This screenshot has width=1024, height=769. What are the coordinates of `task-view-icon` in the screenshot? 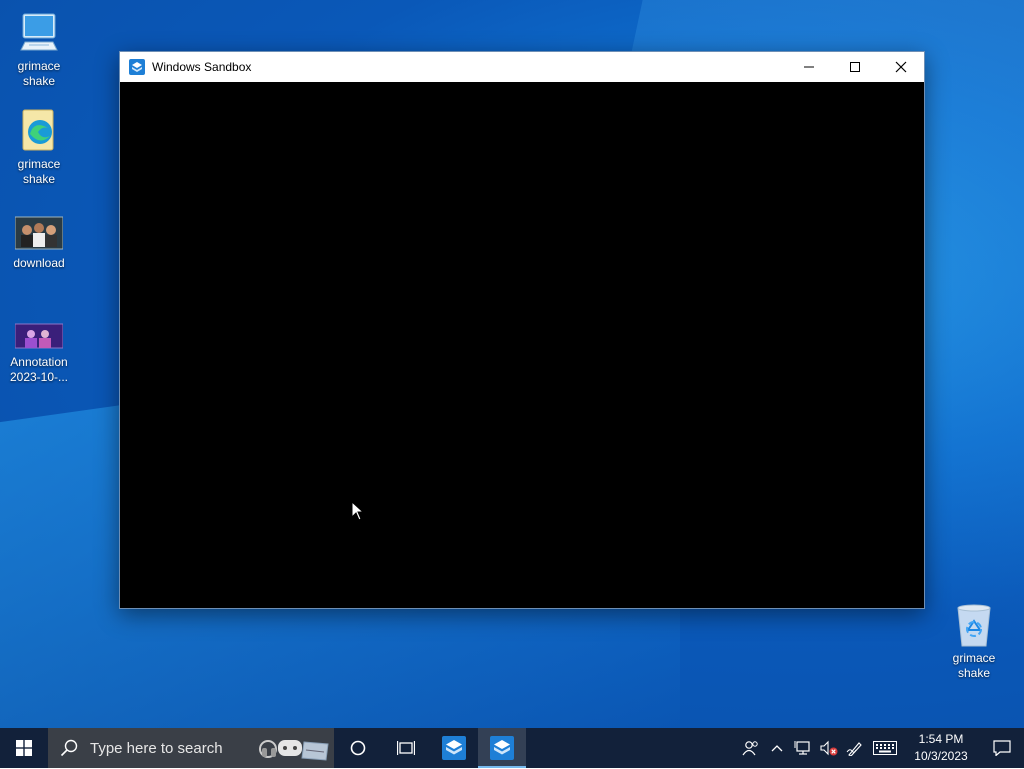 It's located at (406, 748).